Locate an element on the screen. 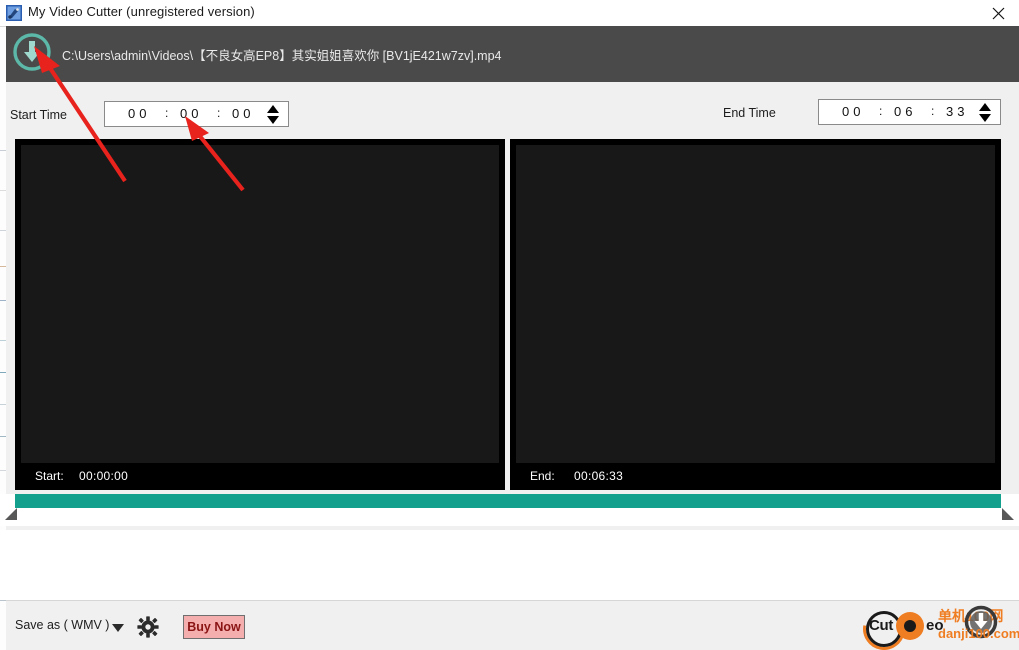 Image resolution: width=1019 pixels, height=650 pixels. end-time-input: 00 : 06 : 33 is located at coordinates (909, 112).